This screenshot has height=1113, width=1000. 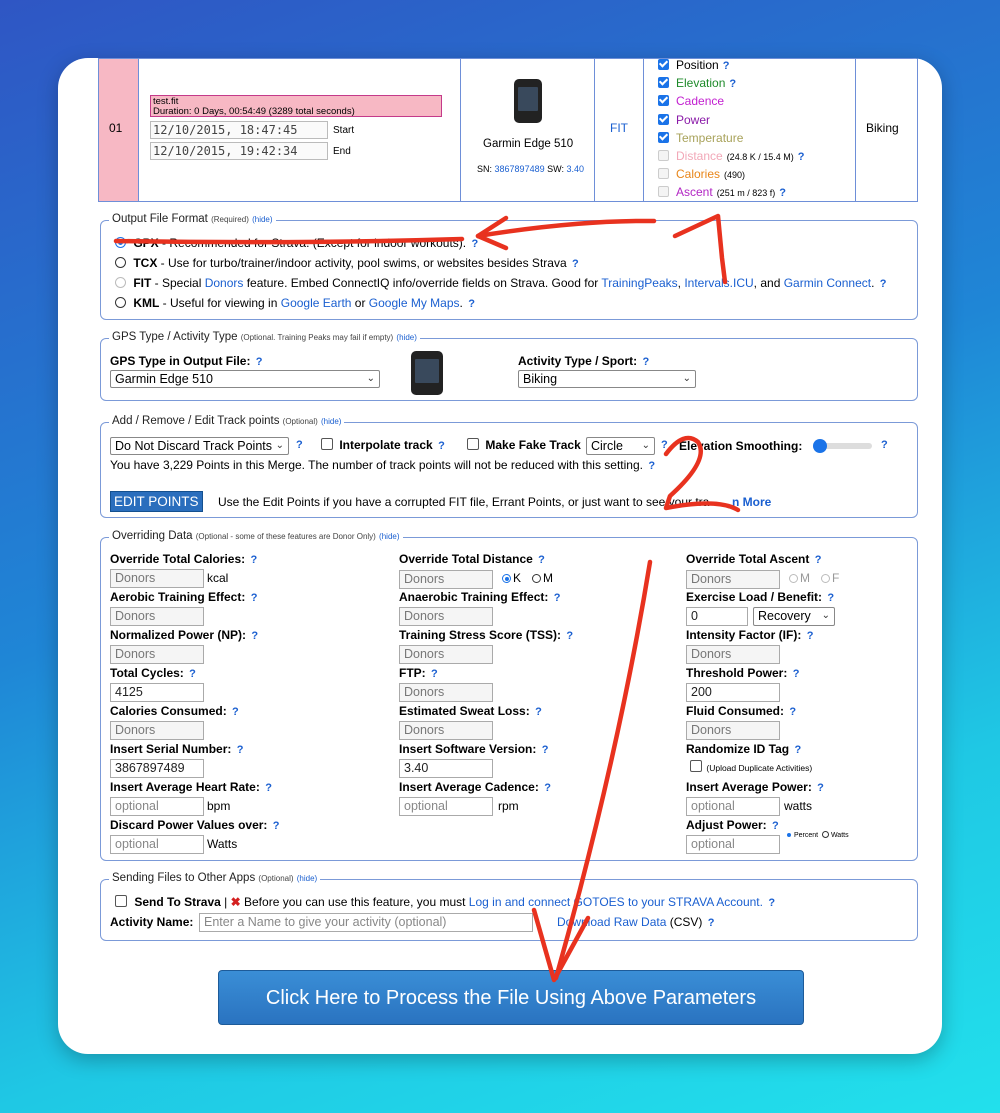 I want to click on arrow-2-digit, so click(x=702, y=474).